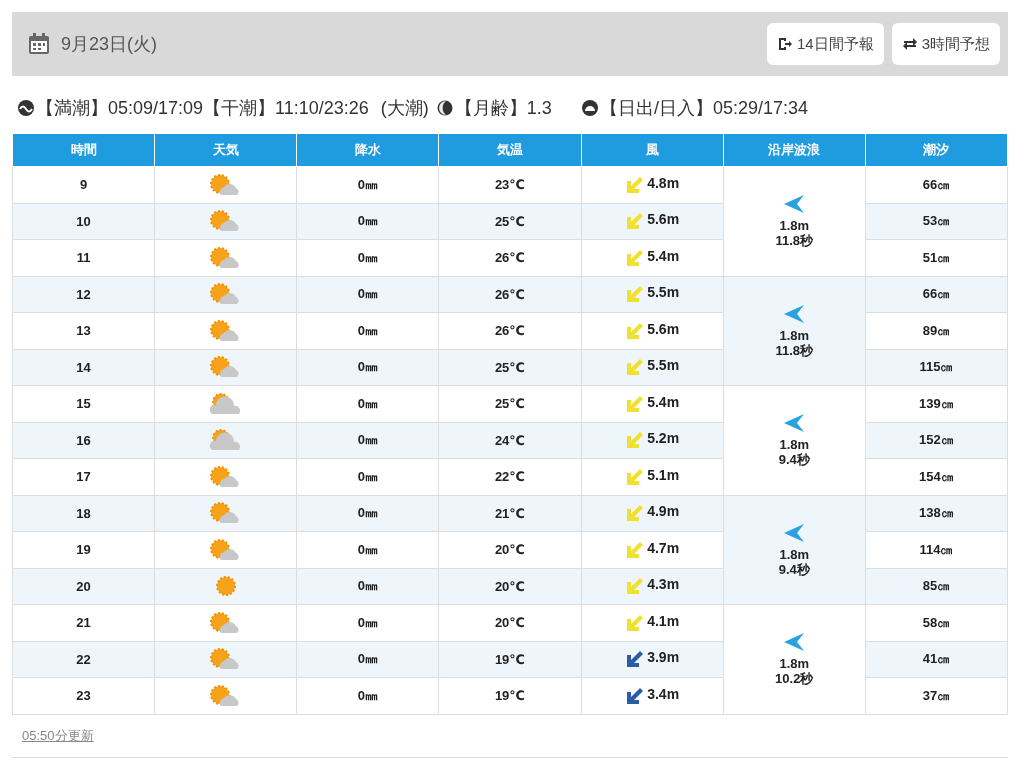  Describe the element at coordinates (109, 44) in the screenshot. I see `date-title: 9月23日(火)` at that location.